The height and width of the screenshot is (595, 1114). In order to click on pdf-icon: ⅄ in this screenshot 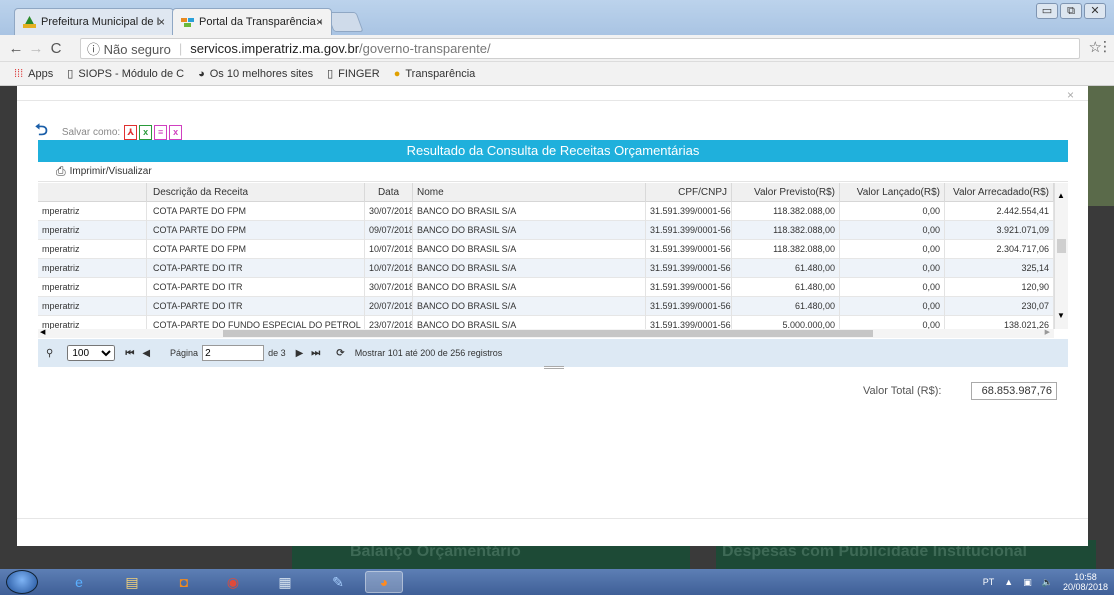, I will do `click(131, 132)`.